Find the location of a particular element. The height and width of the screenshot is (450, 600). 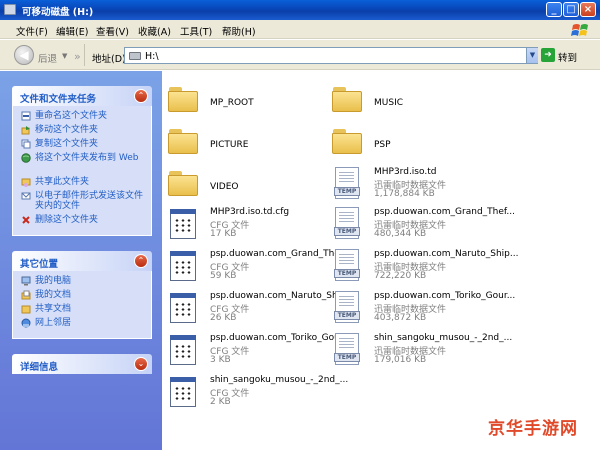

folder-item: MUSIC is located at coordinates (417, 104).